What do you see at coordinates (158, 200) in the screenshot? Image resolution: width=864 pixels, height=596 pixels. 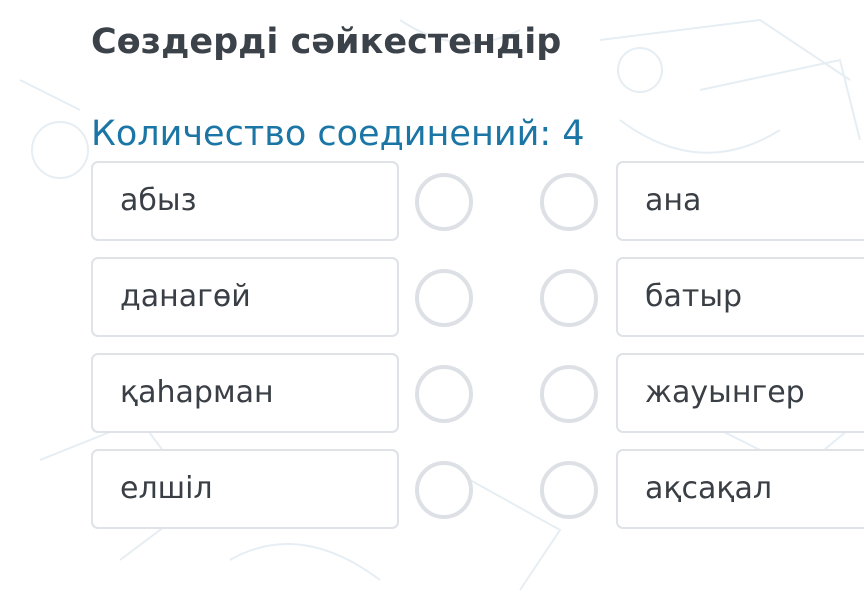 I see `left-word-label: абыз` at bounding box center [158, 200].